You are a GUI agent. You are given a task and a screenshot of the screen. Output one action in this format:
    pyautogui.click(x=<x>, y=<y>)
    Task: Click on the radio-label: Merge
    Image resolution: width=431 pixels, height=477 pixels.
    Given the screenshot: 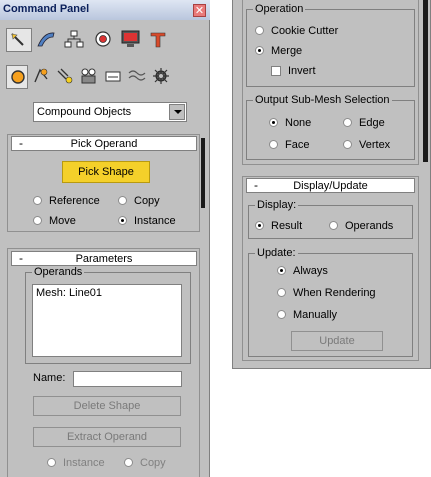 What is the action you would take?
    pyautogui.click(x=287, y=51)
    